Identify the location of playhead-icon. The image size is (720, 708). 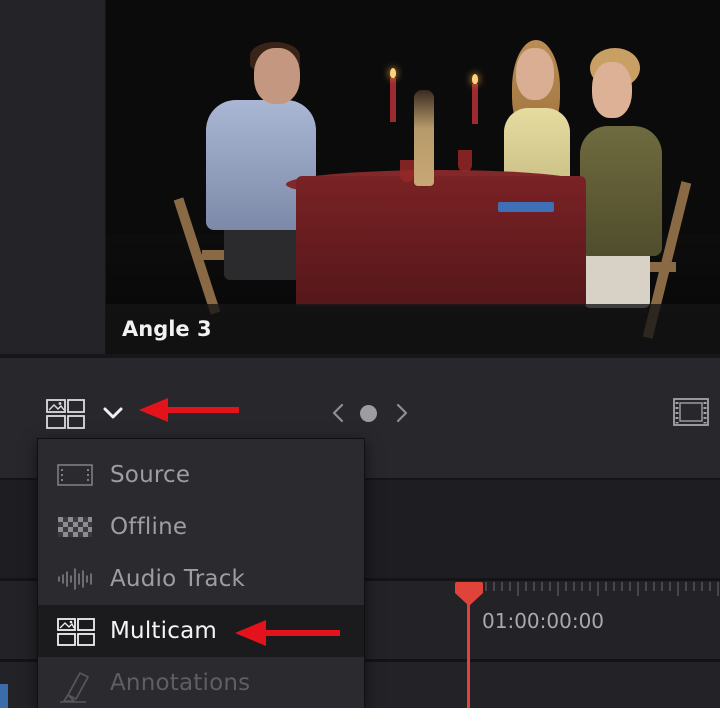
(469, 594).